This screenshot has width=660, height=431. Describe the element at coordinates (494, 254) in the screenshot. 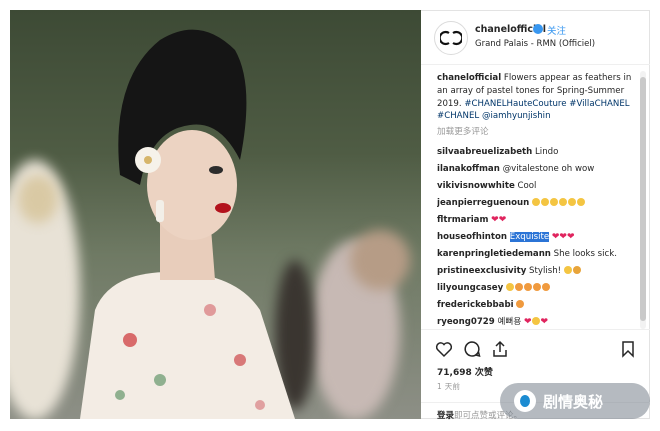

I see `comment-username: karenpringletiedemann` at that location.